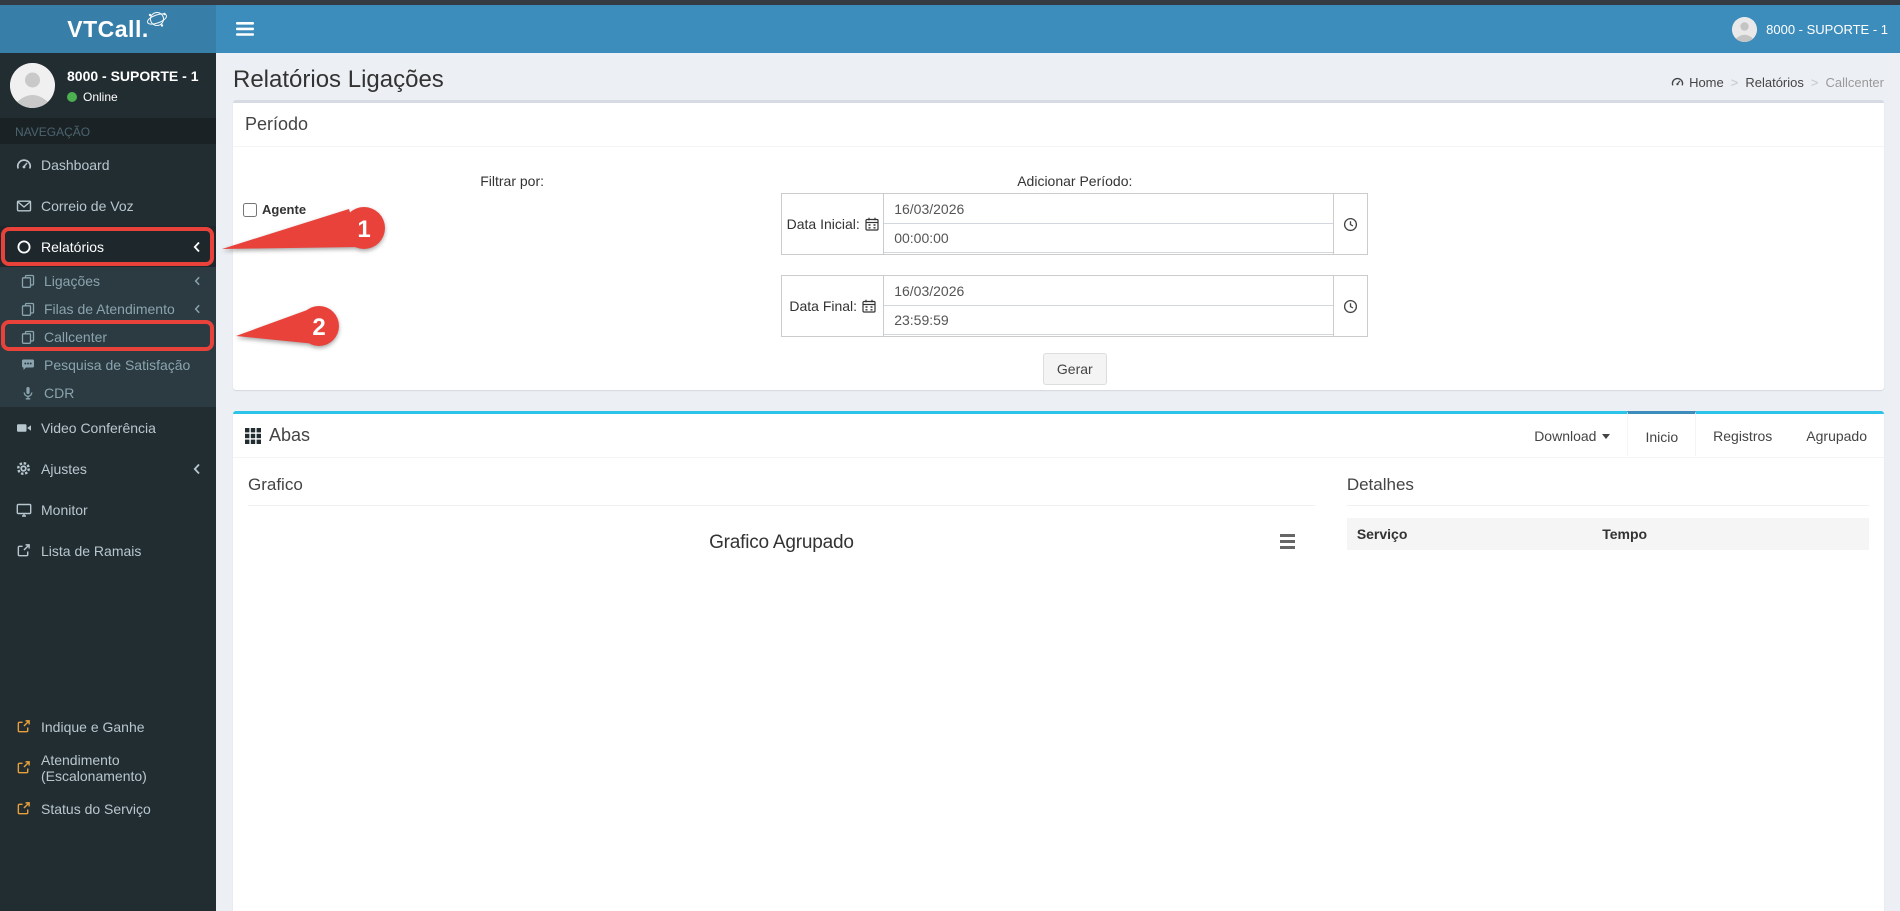 This screenshot has height=911, width=1900. Describe the element at coordinates (253, 435) in the screenshot. I see `grid-icon` at that location.